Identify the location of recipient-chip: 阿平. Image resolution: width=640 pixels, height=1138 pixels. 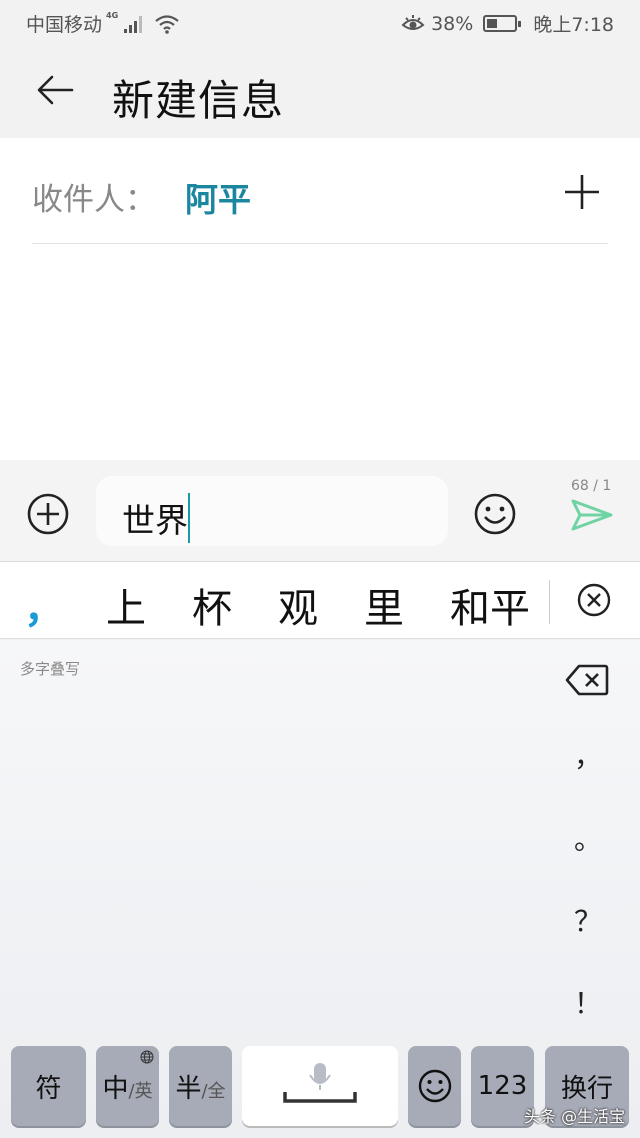
(218, 197).